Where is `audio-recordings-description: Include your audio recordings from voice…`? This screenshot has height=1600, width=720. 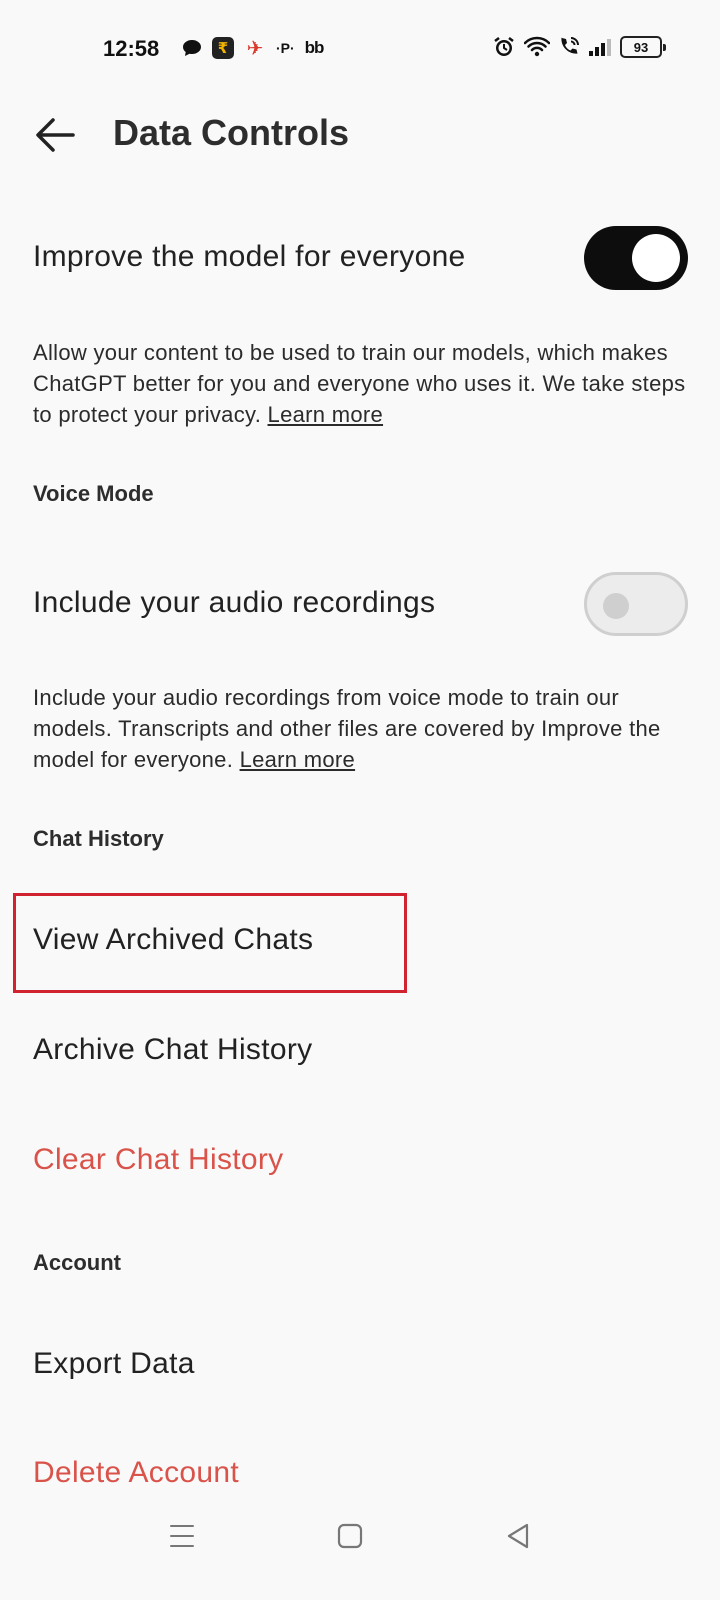 audio-recordings-description: Include your audio recordings from voice… is located at coordinates (347, 728).